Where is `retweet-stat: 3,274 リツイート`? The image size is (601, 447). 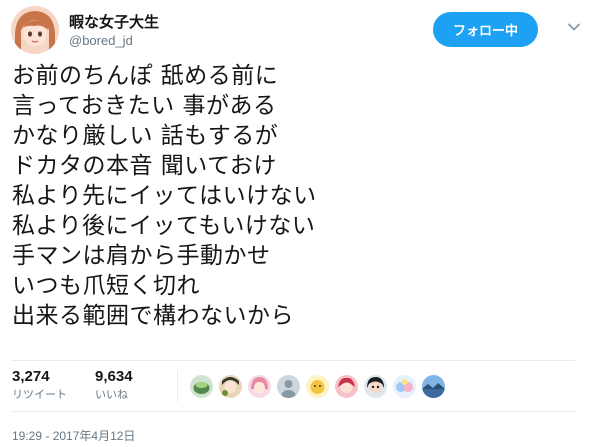 retweet-stat: 3,274 リツイート is located at coordinates (39, 385).